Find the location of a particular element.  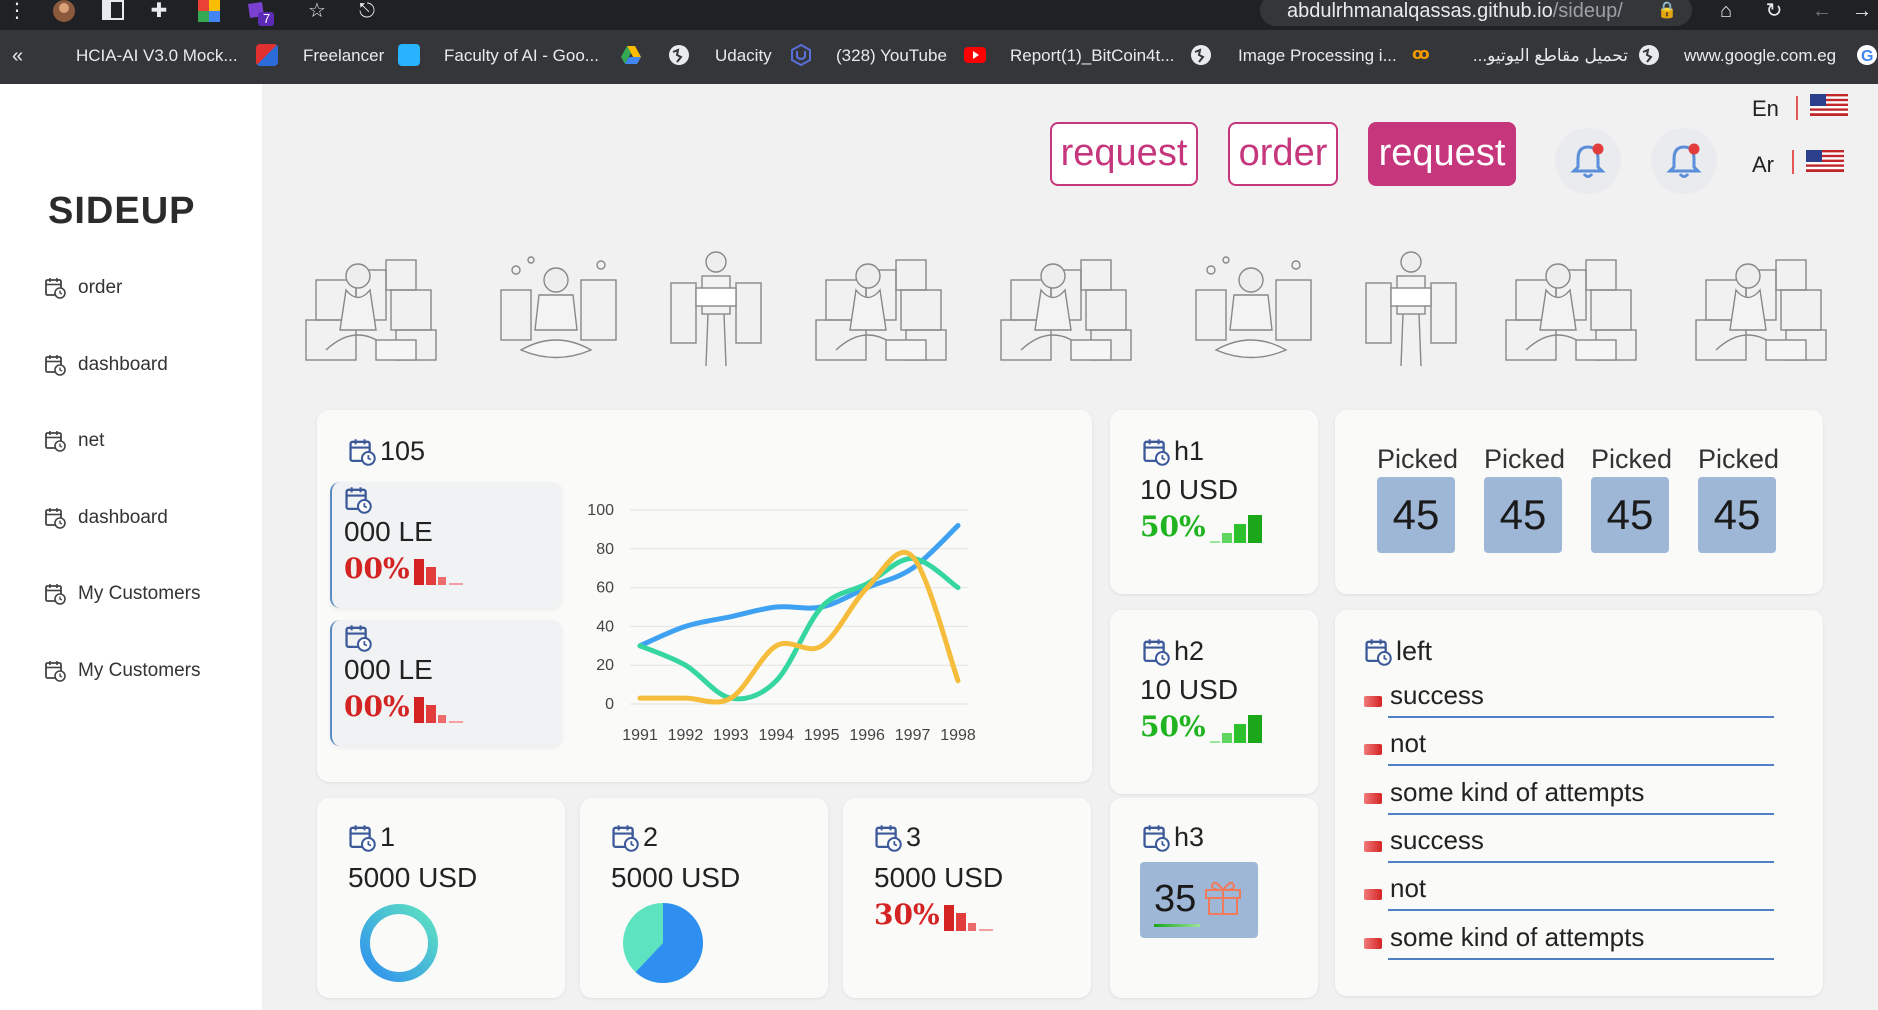

h3-title-text: h3 is located at coordinates (1189, 837).